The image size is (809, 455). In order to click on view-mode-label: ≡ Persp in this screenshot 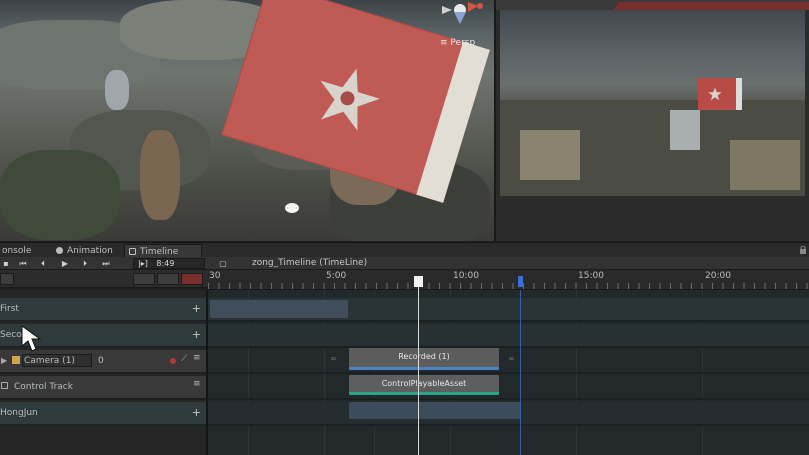, I will do `click(457, 43)`.